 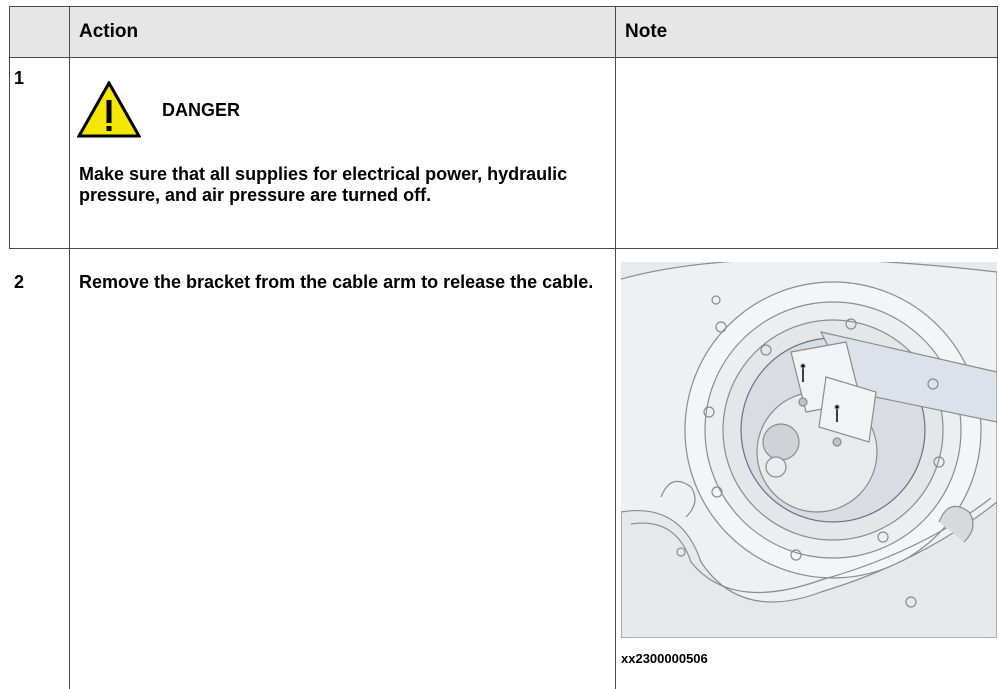 I want to click on figure-id: xx2300000506, so click(x=664, y=658).